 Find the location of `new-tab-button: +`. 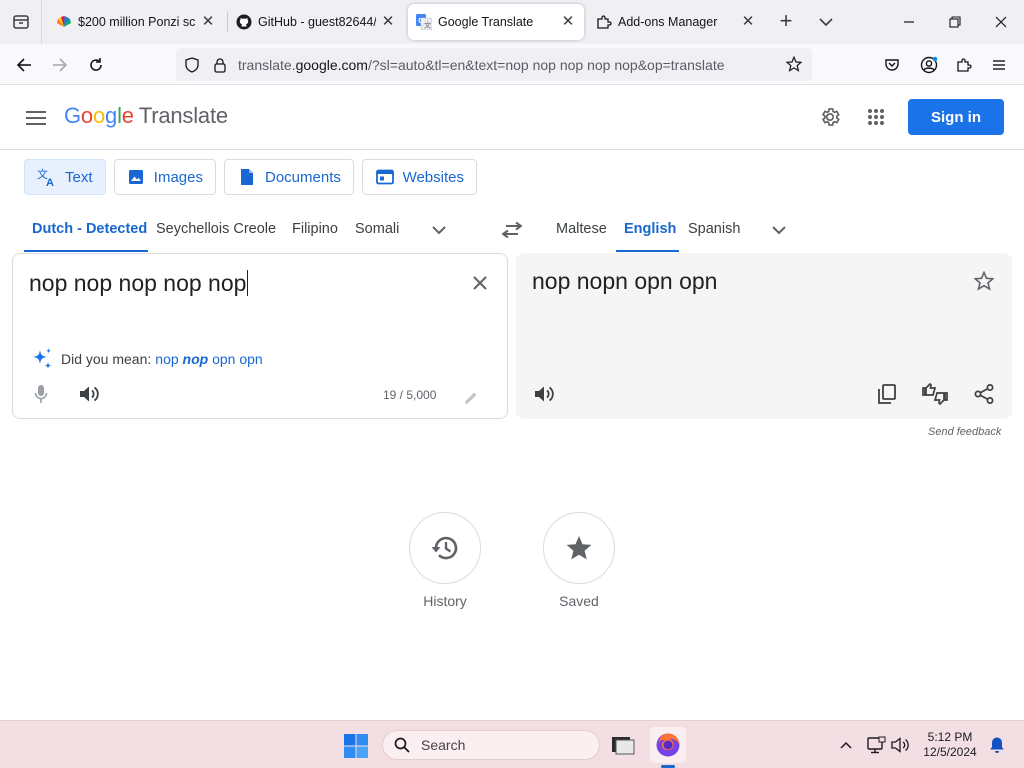

new-tab-button: + is located at coordinates (786, 22).